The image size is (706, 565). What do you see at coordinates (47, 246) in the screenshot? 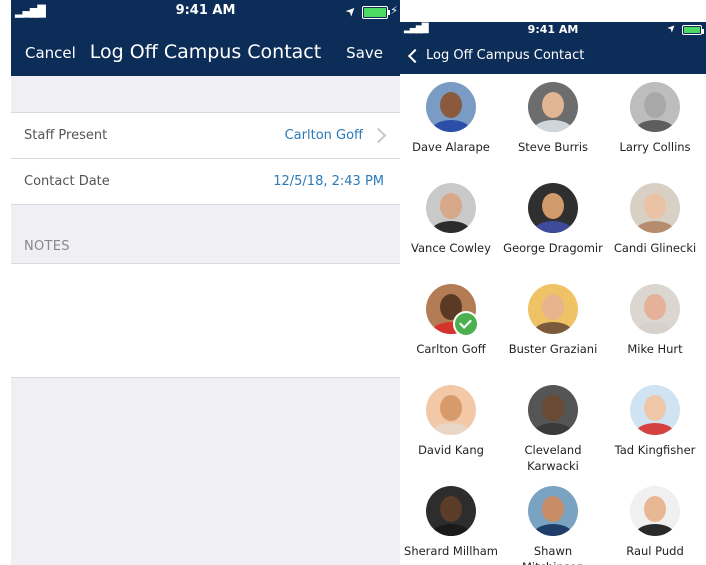
I see `notes-label: NOTES` at bounding box center [47, 246].